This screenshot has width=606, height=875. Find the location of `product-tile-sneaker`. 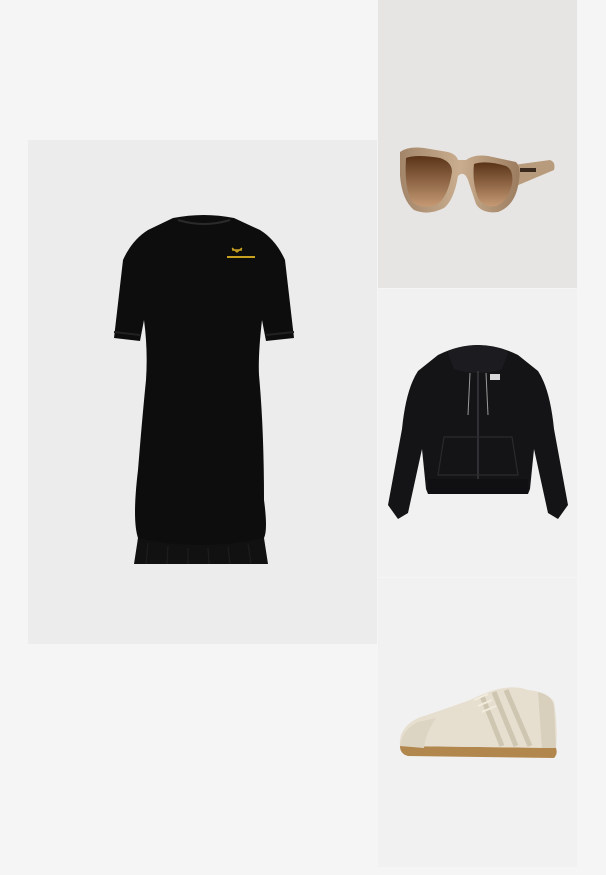

product-tile-sneaker is located at coordinates (477, 722).